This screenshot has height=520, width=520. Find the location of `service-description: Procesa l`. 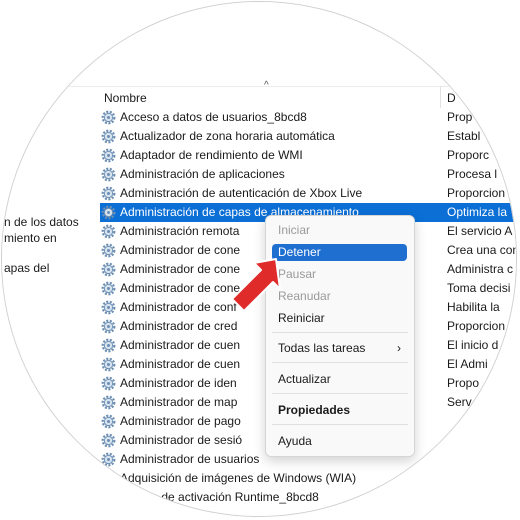

service-description: Procesa l is located at coordinates (472, 174).